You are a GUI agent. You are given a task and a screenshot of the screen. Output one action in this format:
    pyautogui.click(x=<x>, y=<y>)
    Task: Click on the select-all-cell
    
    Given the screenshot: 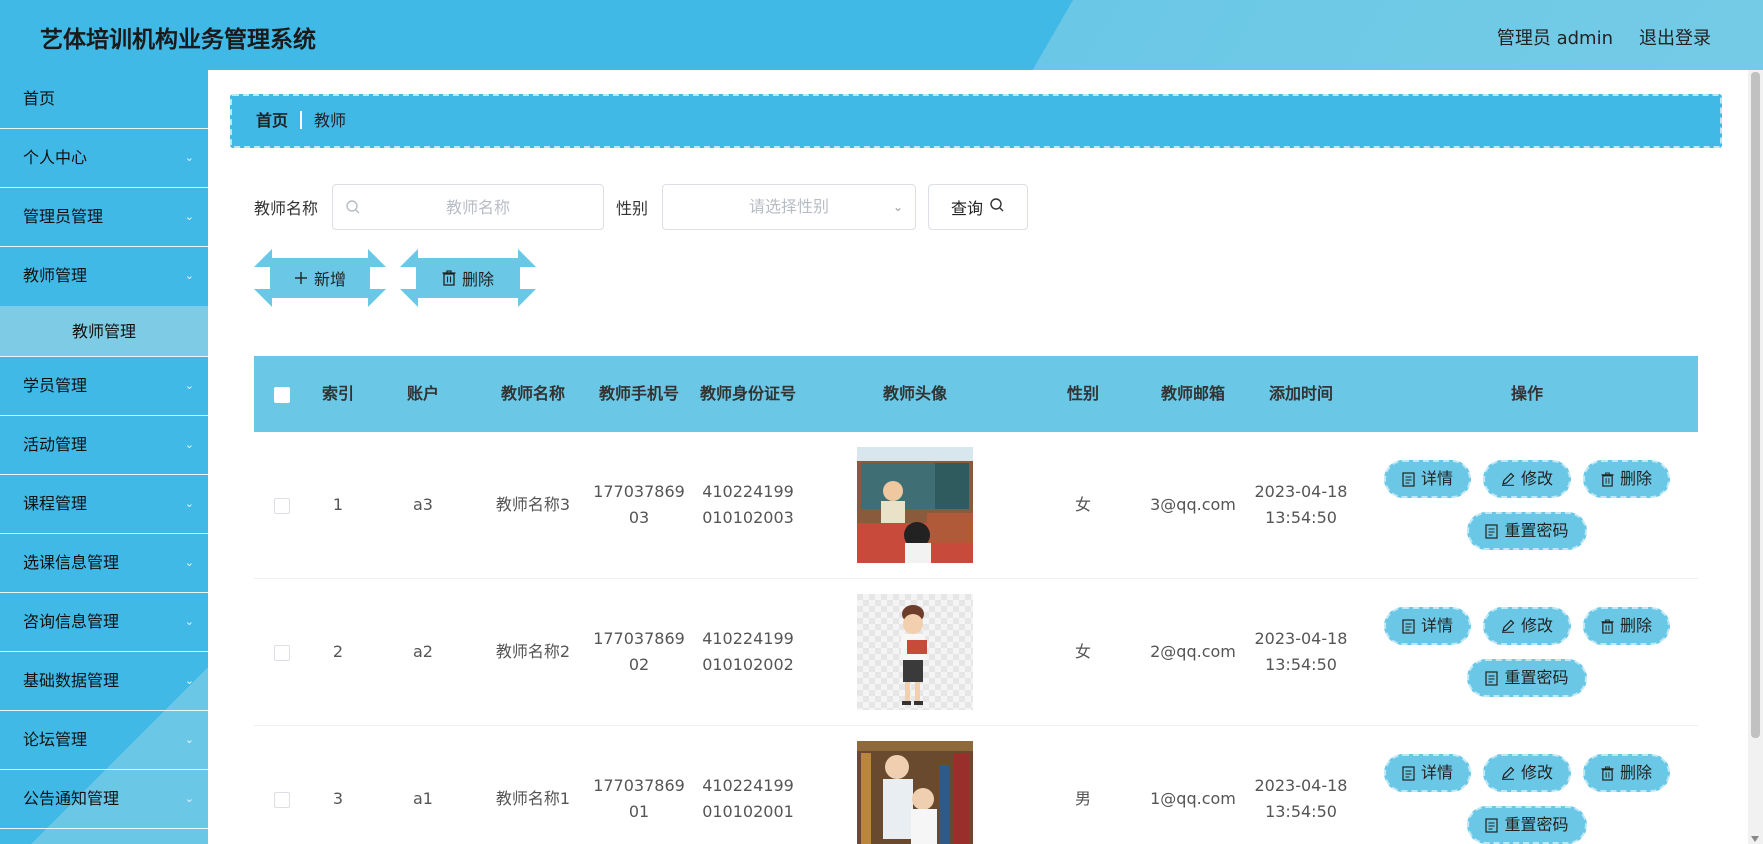 What is the action you would take?
    pyautogui.click(x=282, y=394)
    